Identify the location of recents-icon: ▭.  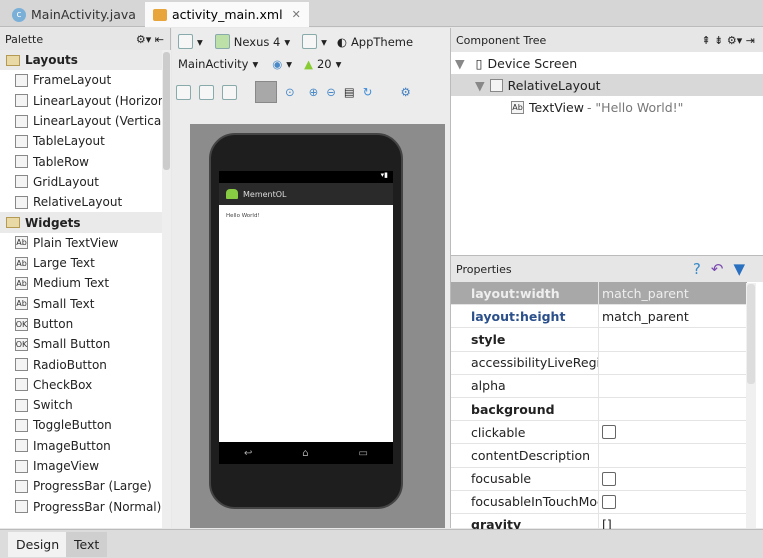
(363, 453).